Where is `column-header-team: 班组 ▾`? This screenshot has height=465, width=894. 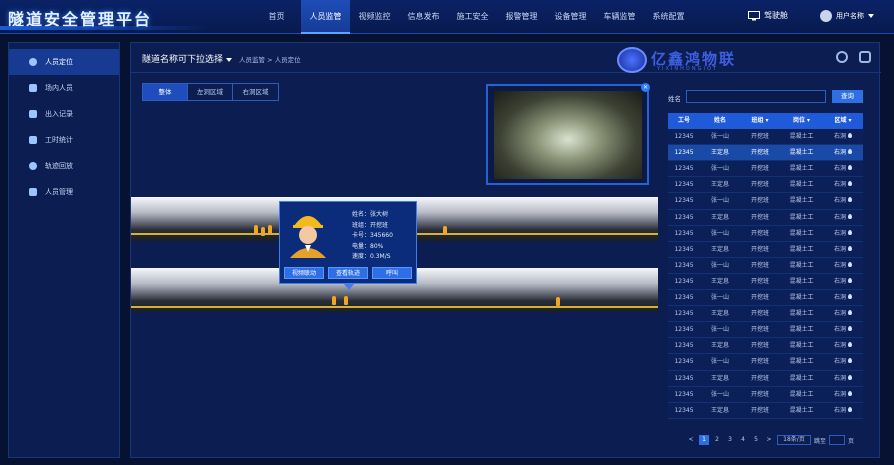
column-header-team: 班组 ▾ is located at coordinates (760, 121).